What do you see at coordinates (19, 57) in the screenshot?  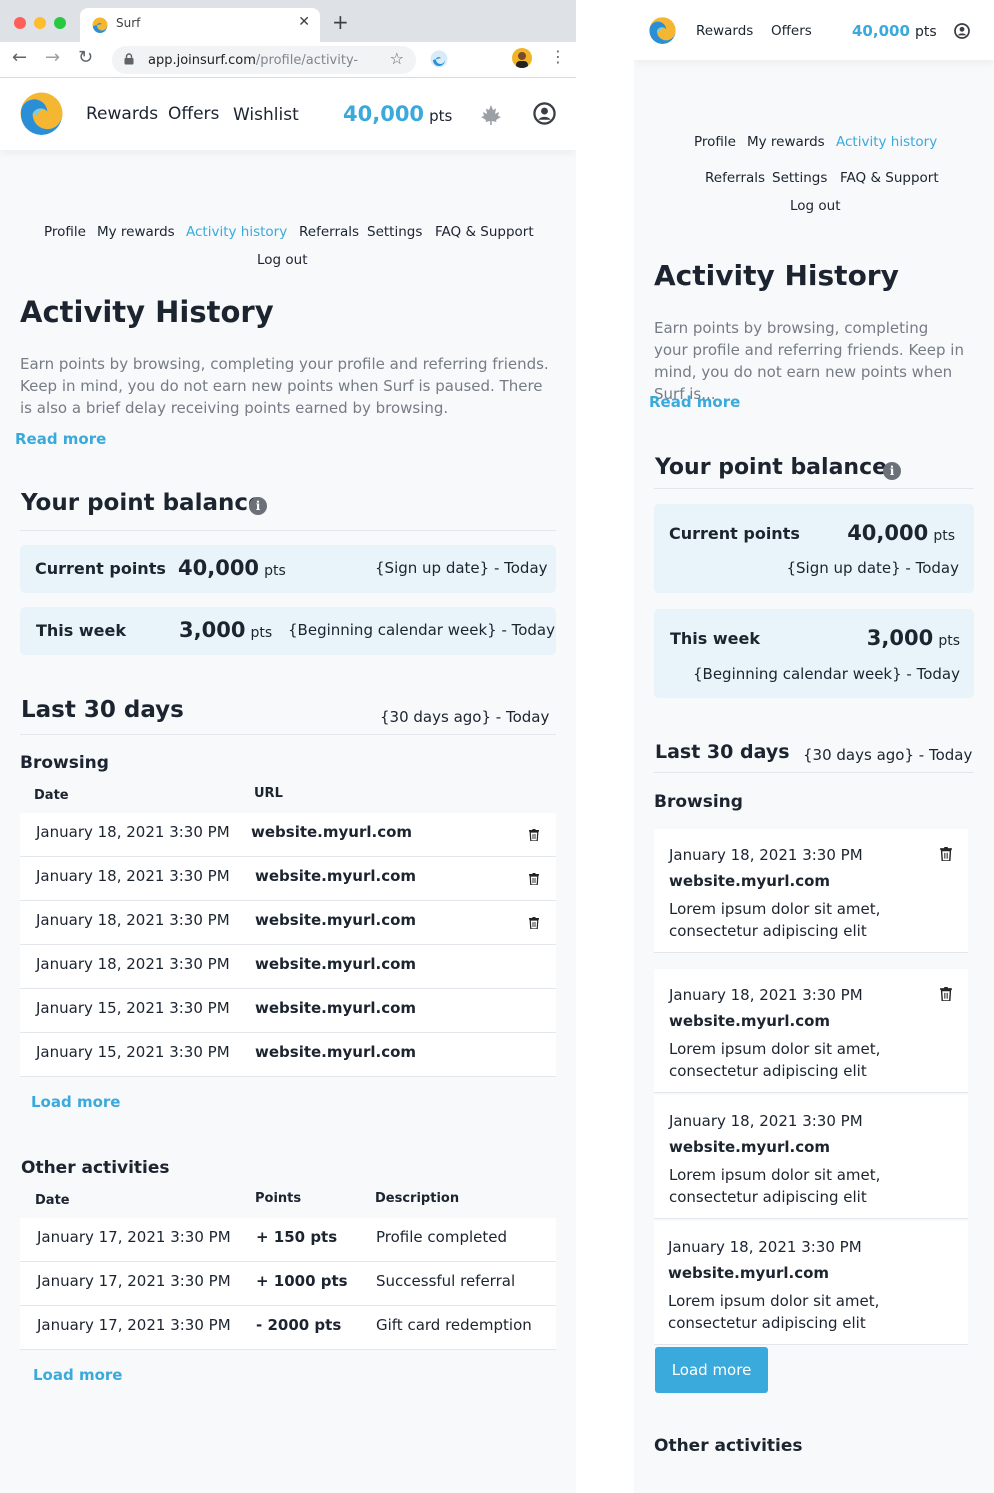 I see `back-icon: ←` at bounding box center [19, 57].